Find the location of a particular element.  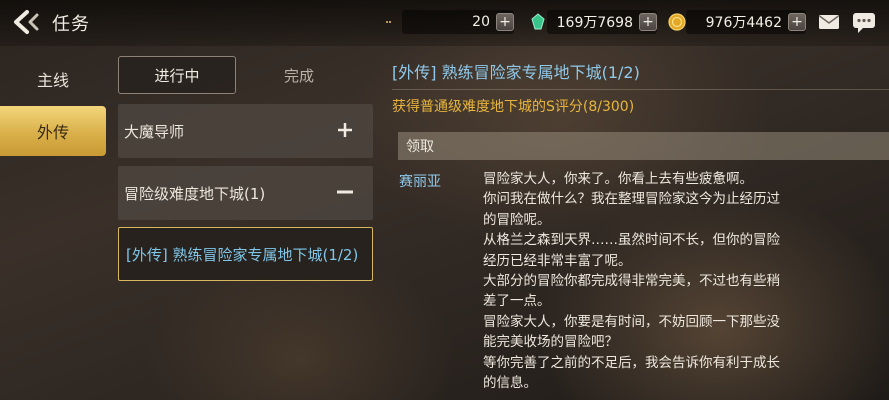

currency-moon-value: 20 is located at coordinates (481, 22).